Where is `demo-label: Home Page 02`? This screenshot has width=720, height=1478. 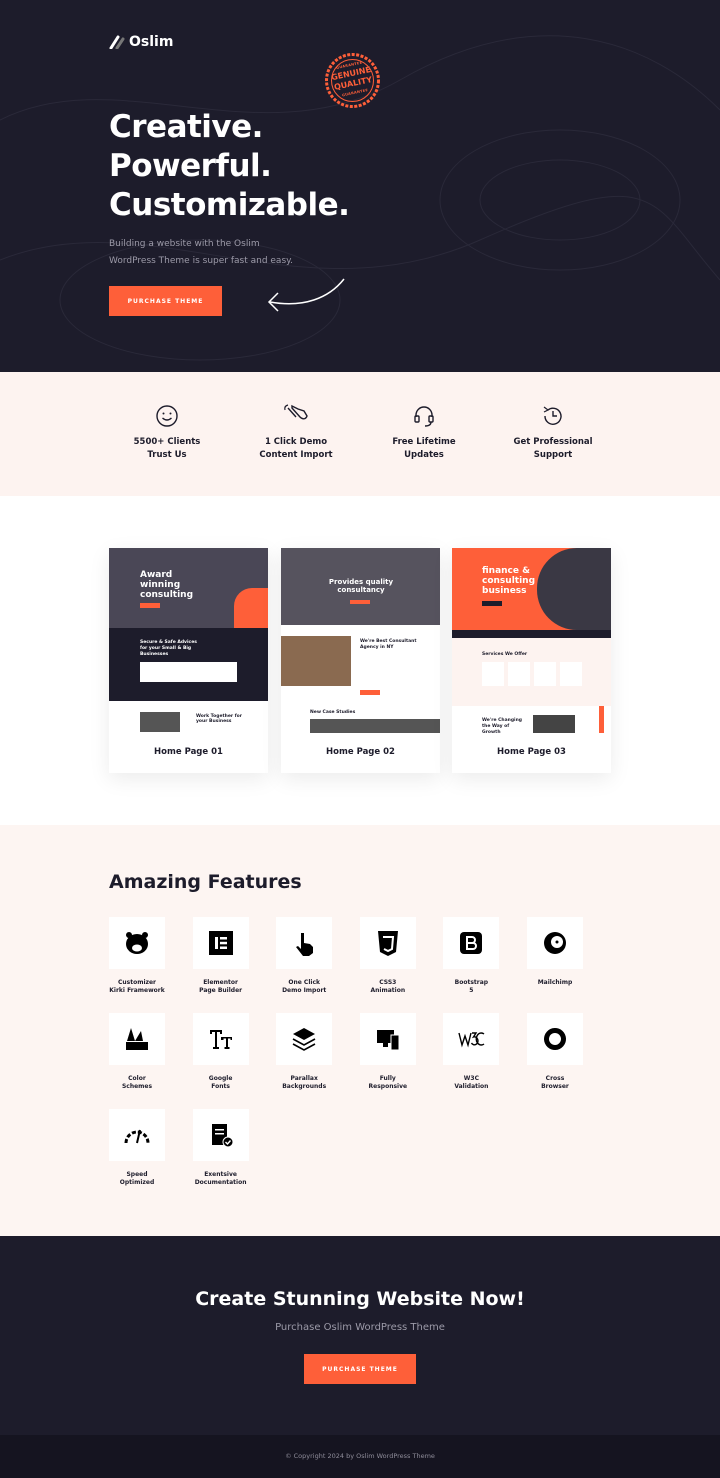
demo-label: Home Page 02 is located at coordinates (360, 752).